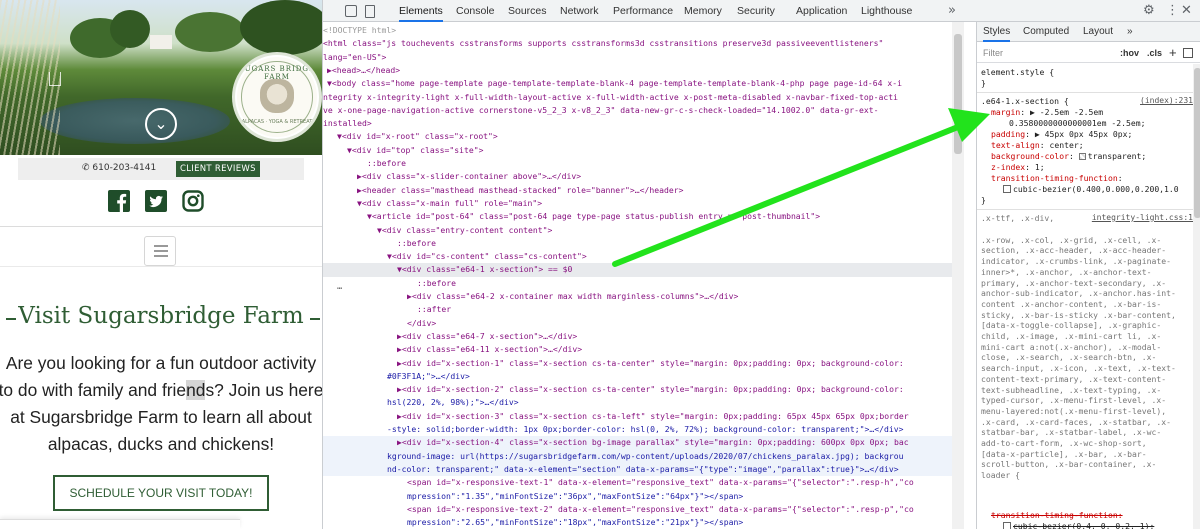  Describe the element at coordinates (958, 275) in the screenshot. I see `elements-scrollbar` at that location.